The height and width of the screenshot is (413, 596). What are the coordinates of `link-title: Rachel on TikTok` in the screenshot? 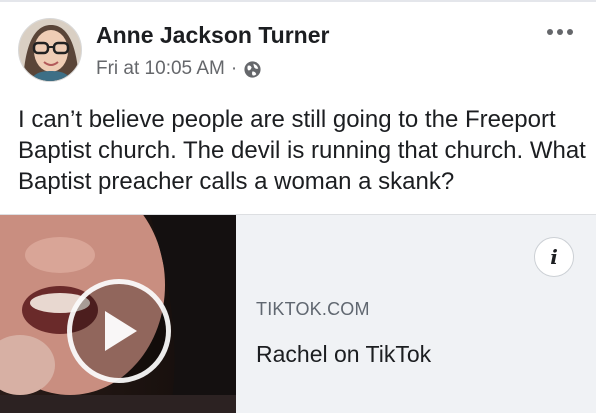 It's located at (343, 354).